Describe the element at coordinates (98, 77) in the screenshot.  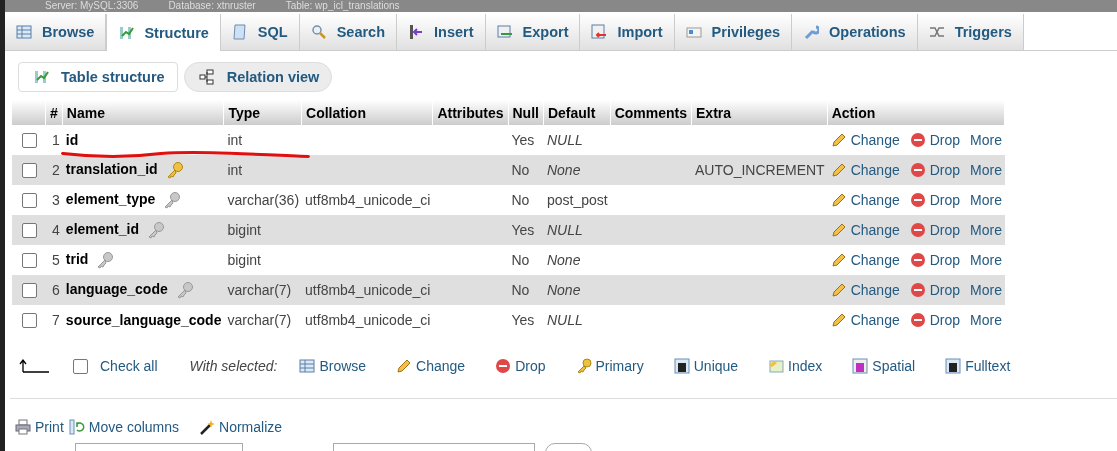
I see `subtab: Table structure` at that location.